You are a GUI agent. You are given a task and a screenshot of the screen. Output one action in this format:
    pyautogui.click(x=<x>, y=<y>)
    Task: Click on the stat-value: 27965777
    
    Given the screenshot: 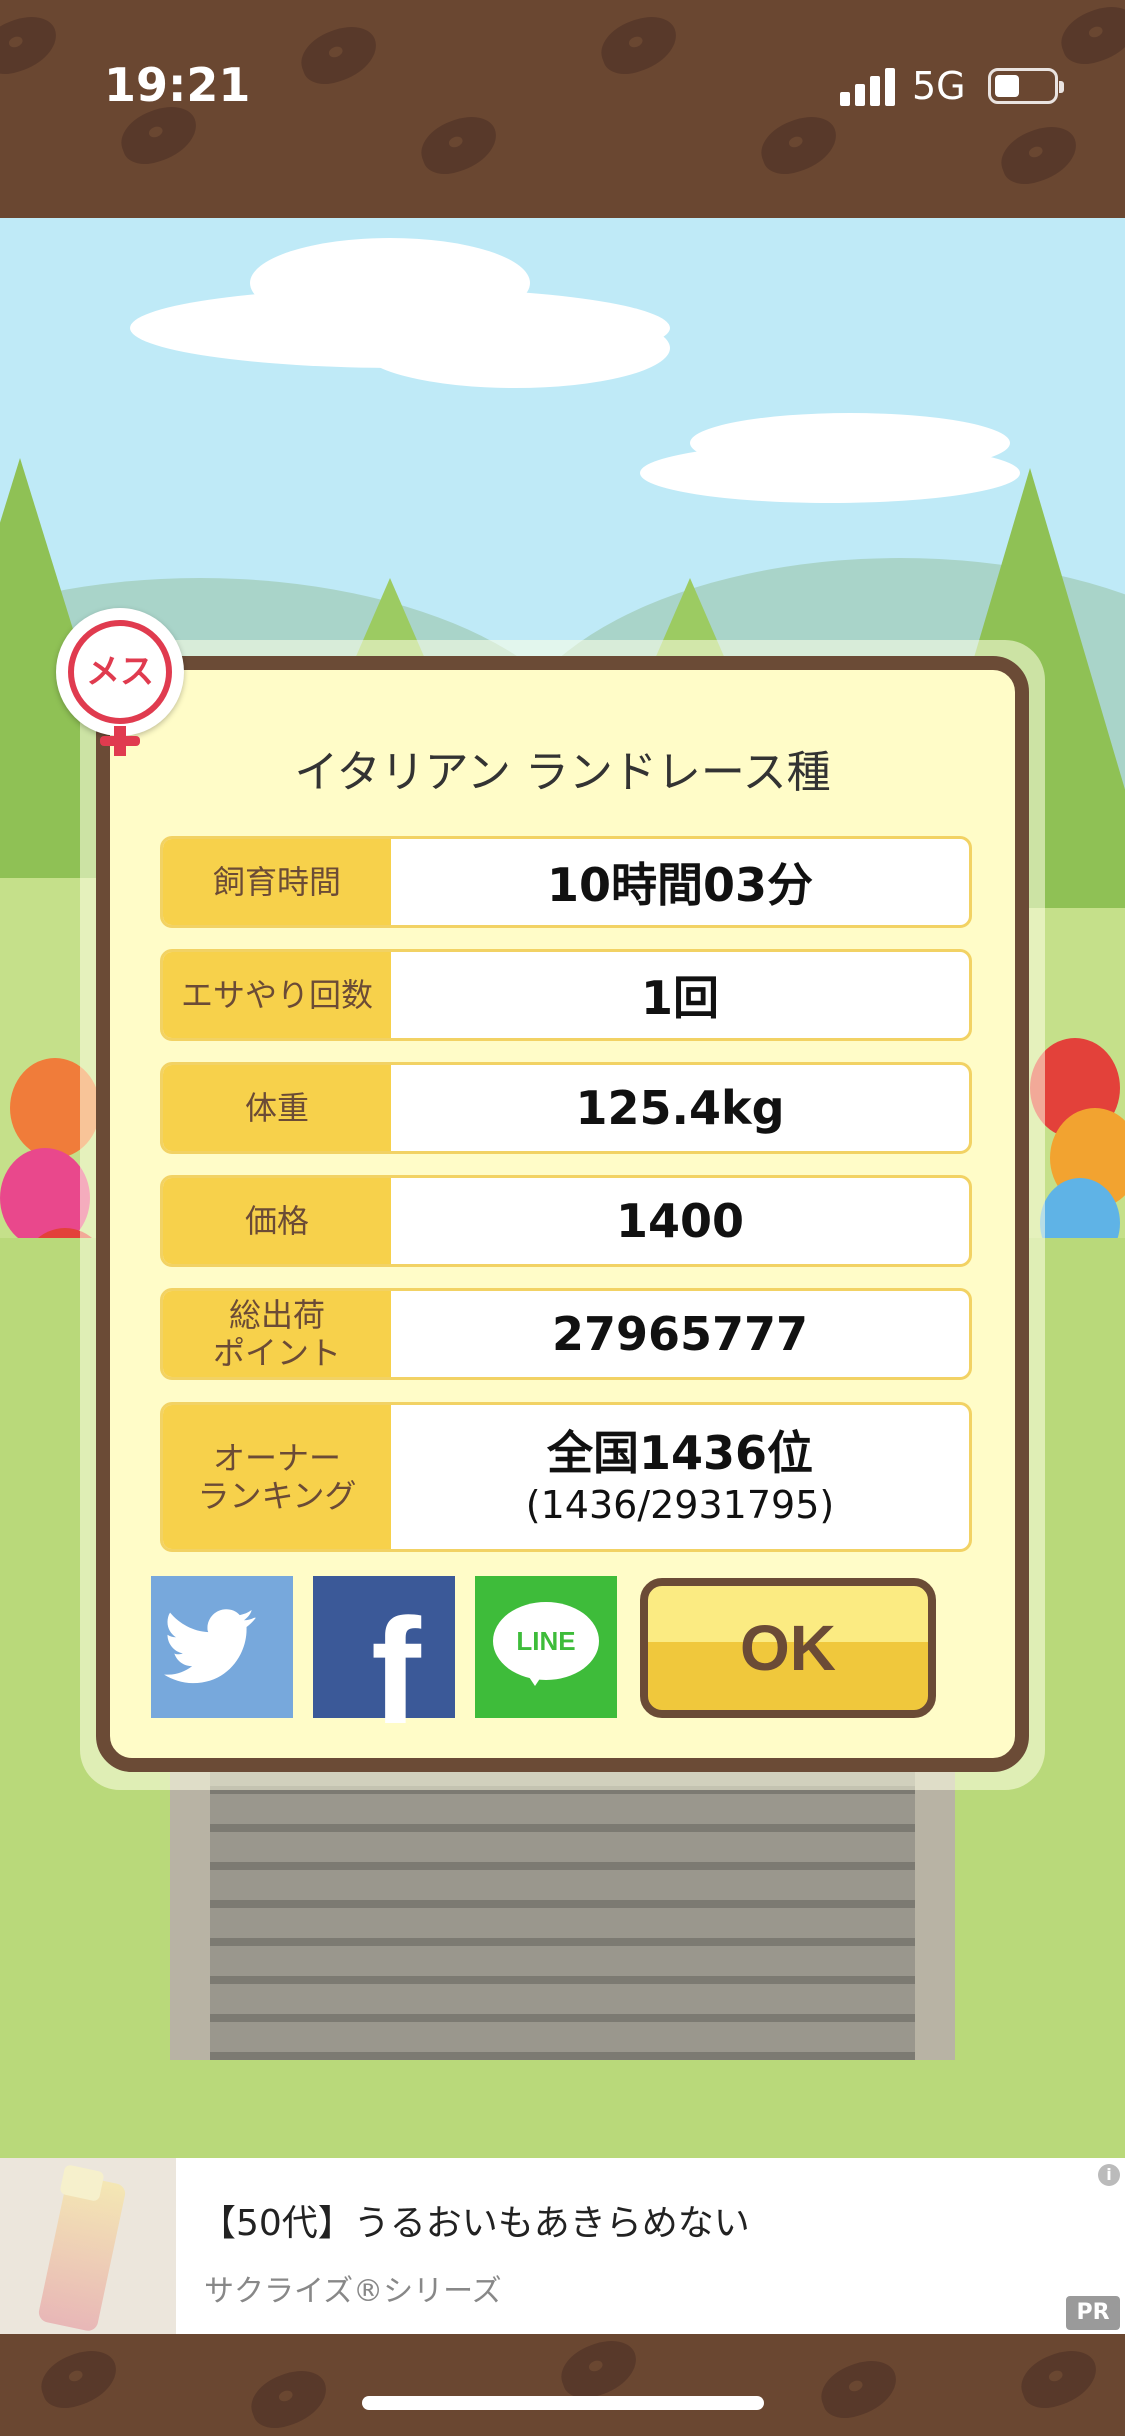 What is the action you would take?
    pyautogui.click(x=680, y=1334)
    